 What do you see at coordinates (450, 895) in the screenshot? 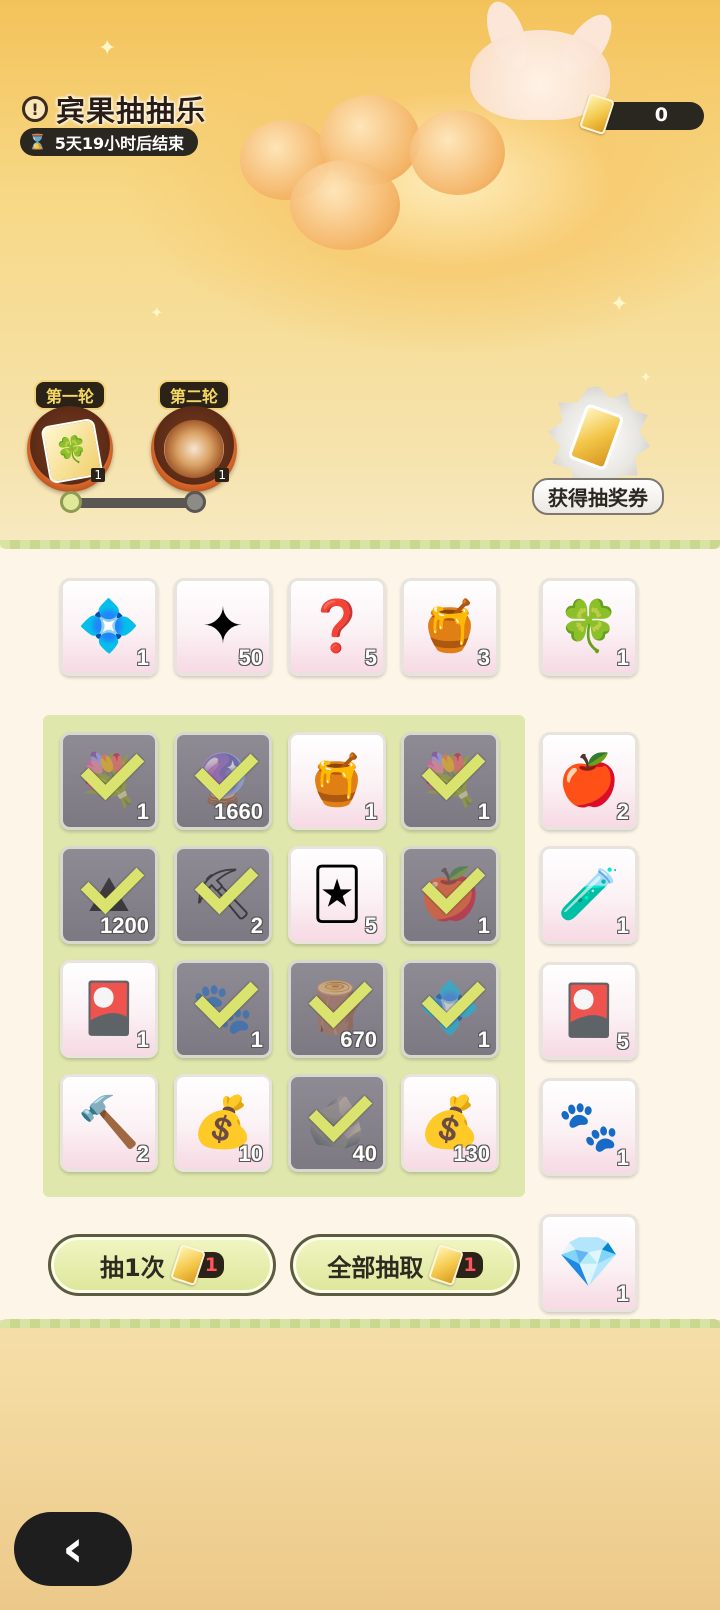
I see `bingo-grid-tile: 🍎 1` at bounding box center [450, 895].